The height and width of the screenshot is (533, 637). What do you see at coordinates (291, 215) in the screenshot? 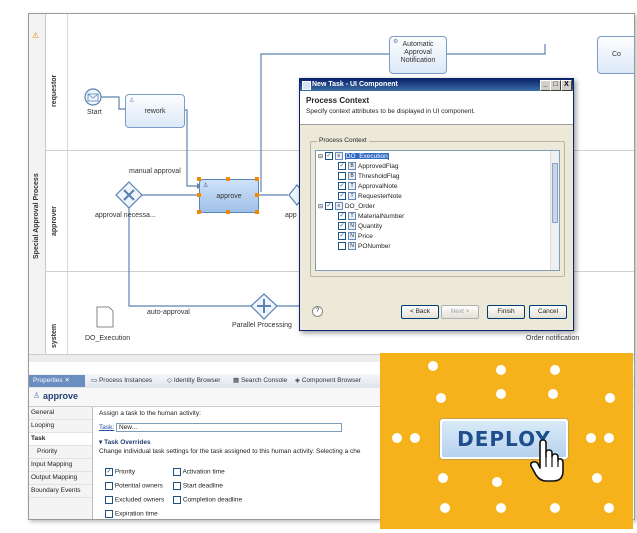
I see `truncated-label: app` at bounding box center [291, 215].